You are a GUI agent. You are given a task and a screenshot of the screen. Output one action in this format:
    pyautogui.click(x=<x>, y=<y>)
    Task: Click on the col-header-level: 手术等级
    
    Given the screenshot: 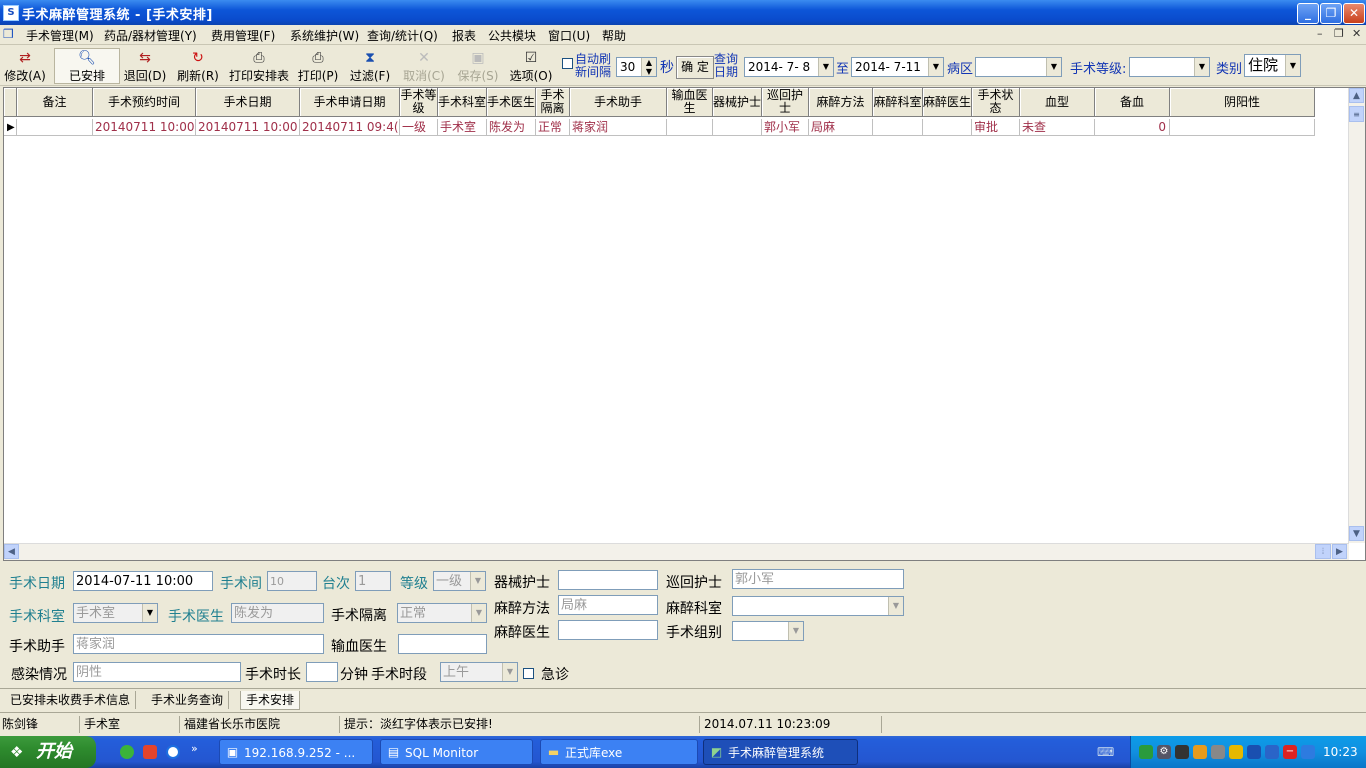 What is the action you would take?
    pyautogui.click(x=419, y=102)
    